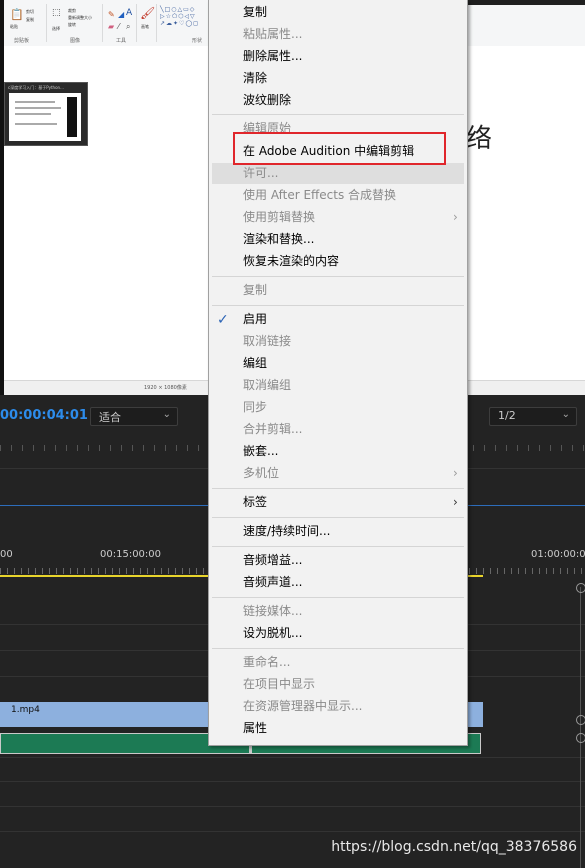  I want to click on menu-item-properties: 属性, so click(255, 728).